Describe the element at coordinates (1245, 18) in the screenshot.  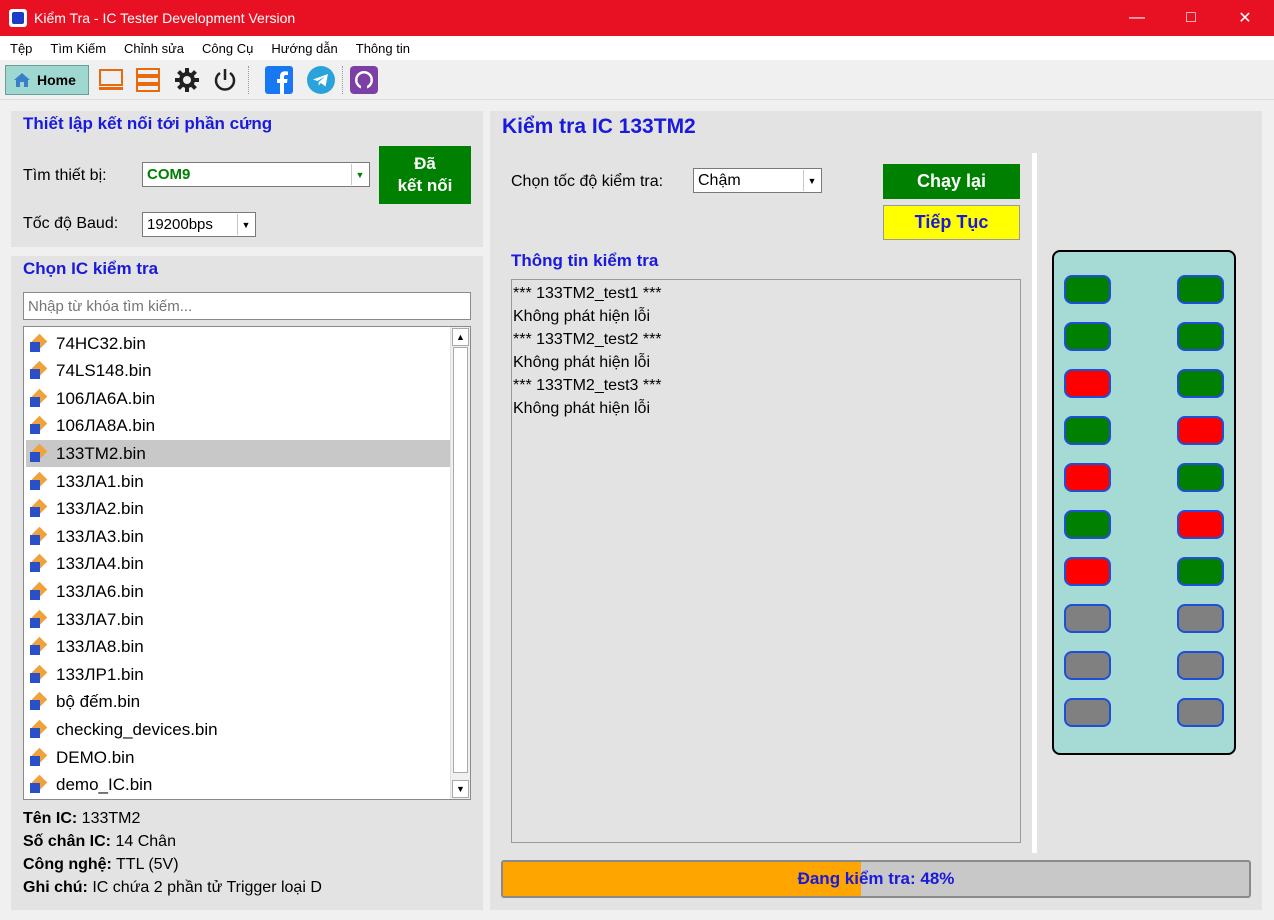
I see `close-icon: ✕` at that location.